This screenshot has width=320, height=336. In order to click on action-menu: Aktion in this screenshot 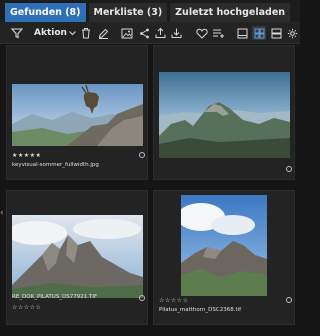, I will do `click(55, 33)`.